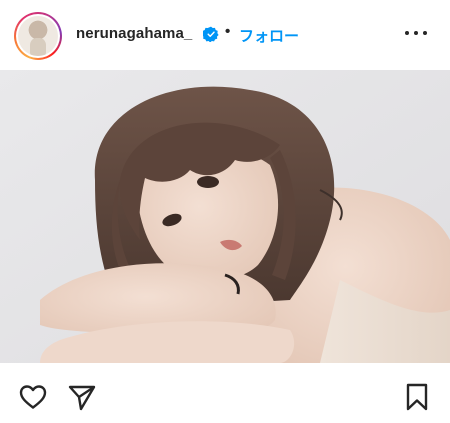 The height and width of the screenshot is (423, 450). What do you see at coordinates (417, 397) in the screenshot?
I see `bookmark-icon` at bounding box center [417, 397].